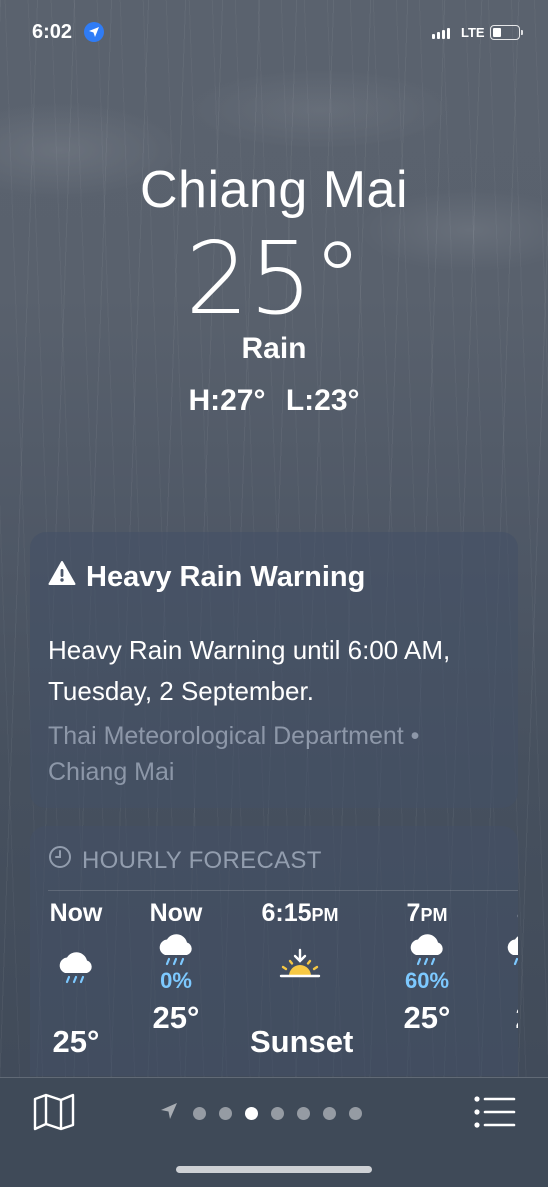  What do you see at coordinates (322, 400) in the screenshot?
I see `low-temp: L:23°` at bounding box center [322, 400].